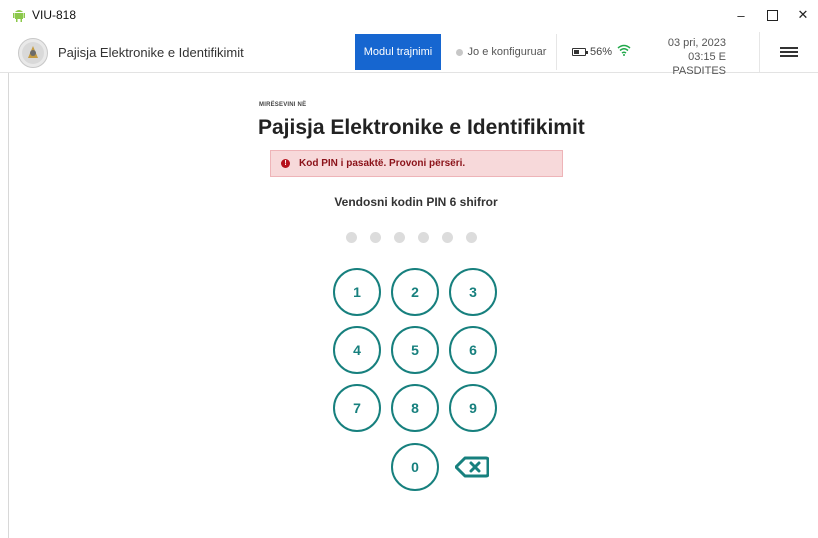 The height and width of the screenshot is (538, 818). What do you see at coordinates (459, 52) in the screenshot?
I see `status-dot-icon` at bounding box center [459, 52].